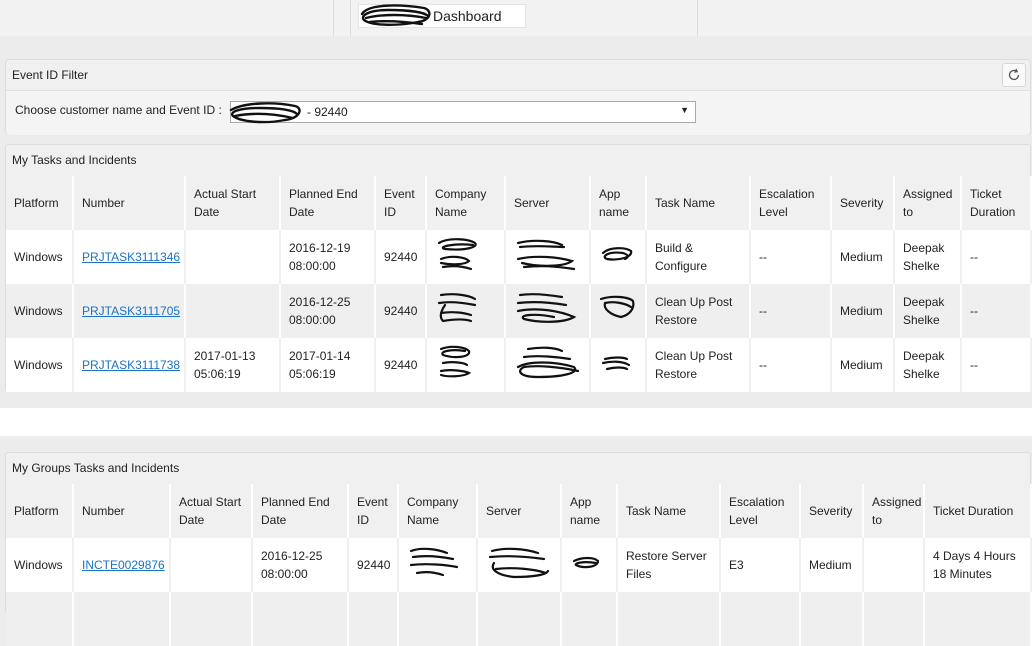 Image resolution: width=1032 pixels, height=646 pixels. I want to click on refresh-icon, so click(1014, 74).